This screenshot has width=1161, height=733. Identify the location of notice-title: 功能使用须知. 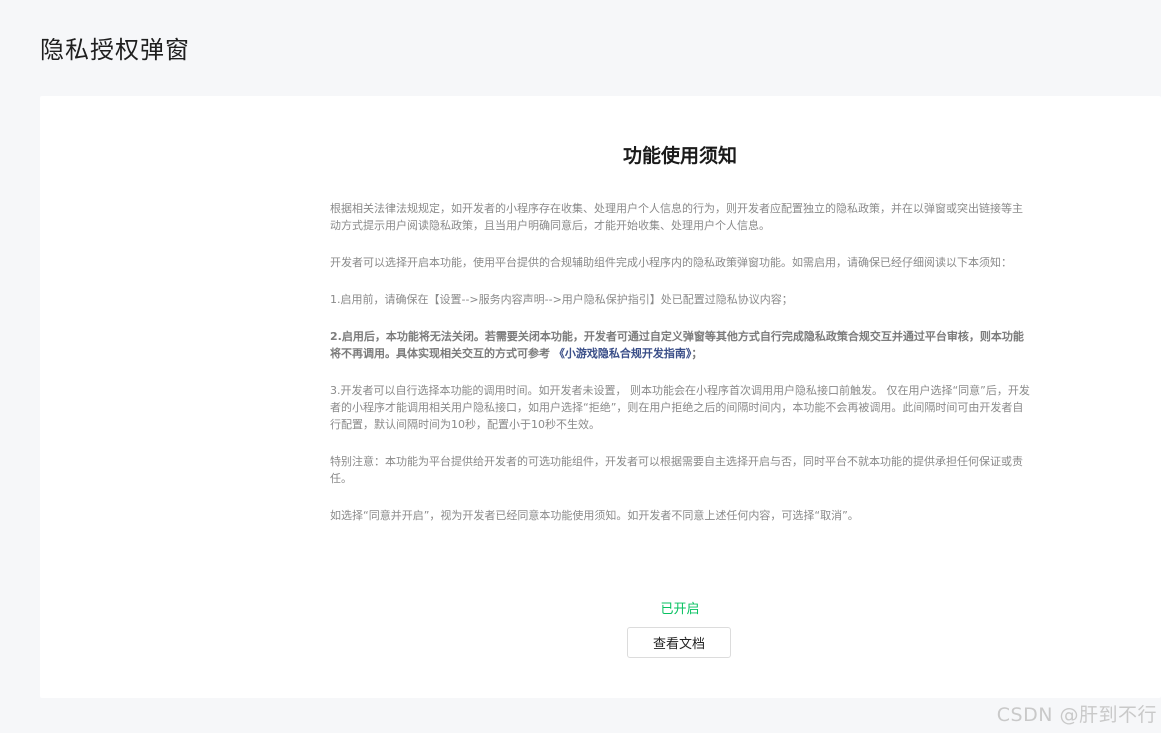
(679, 156).